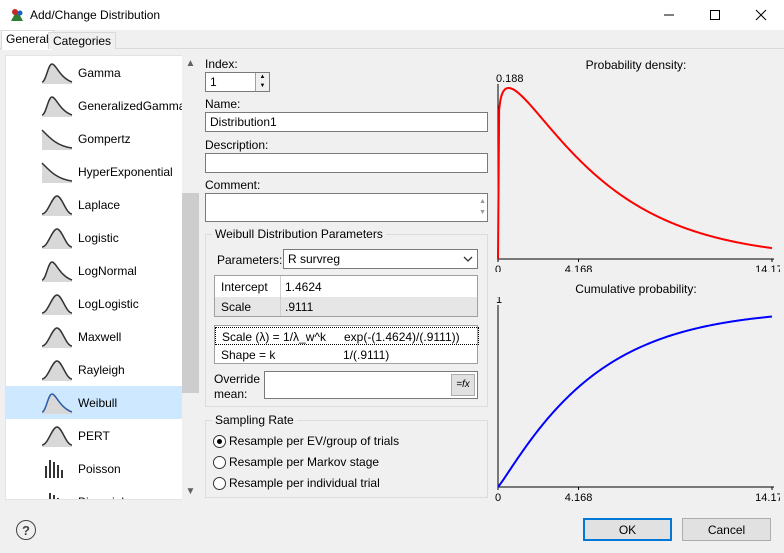  I want to click on distribution-label: Rayleigh, so click(101, 369).